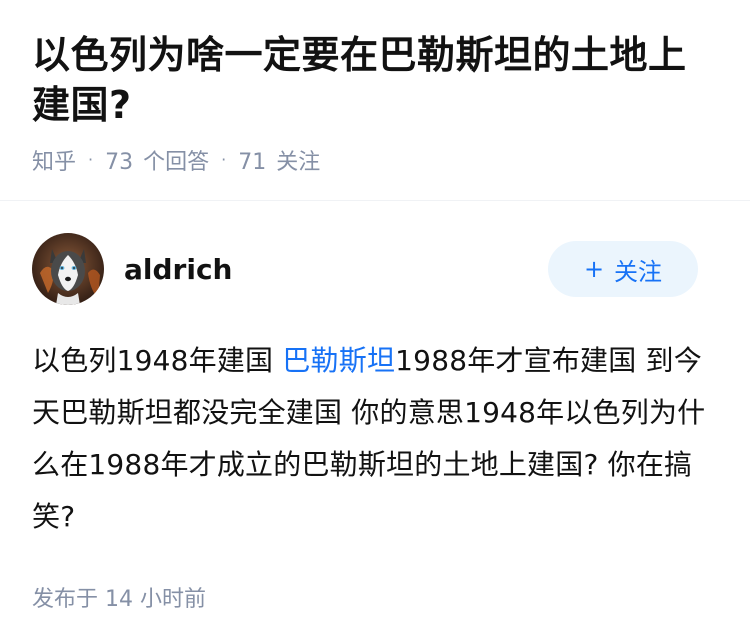  I want to click on answer-count: 73 个回答, so click(157, 160).